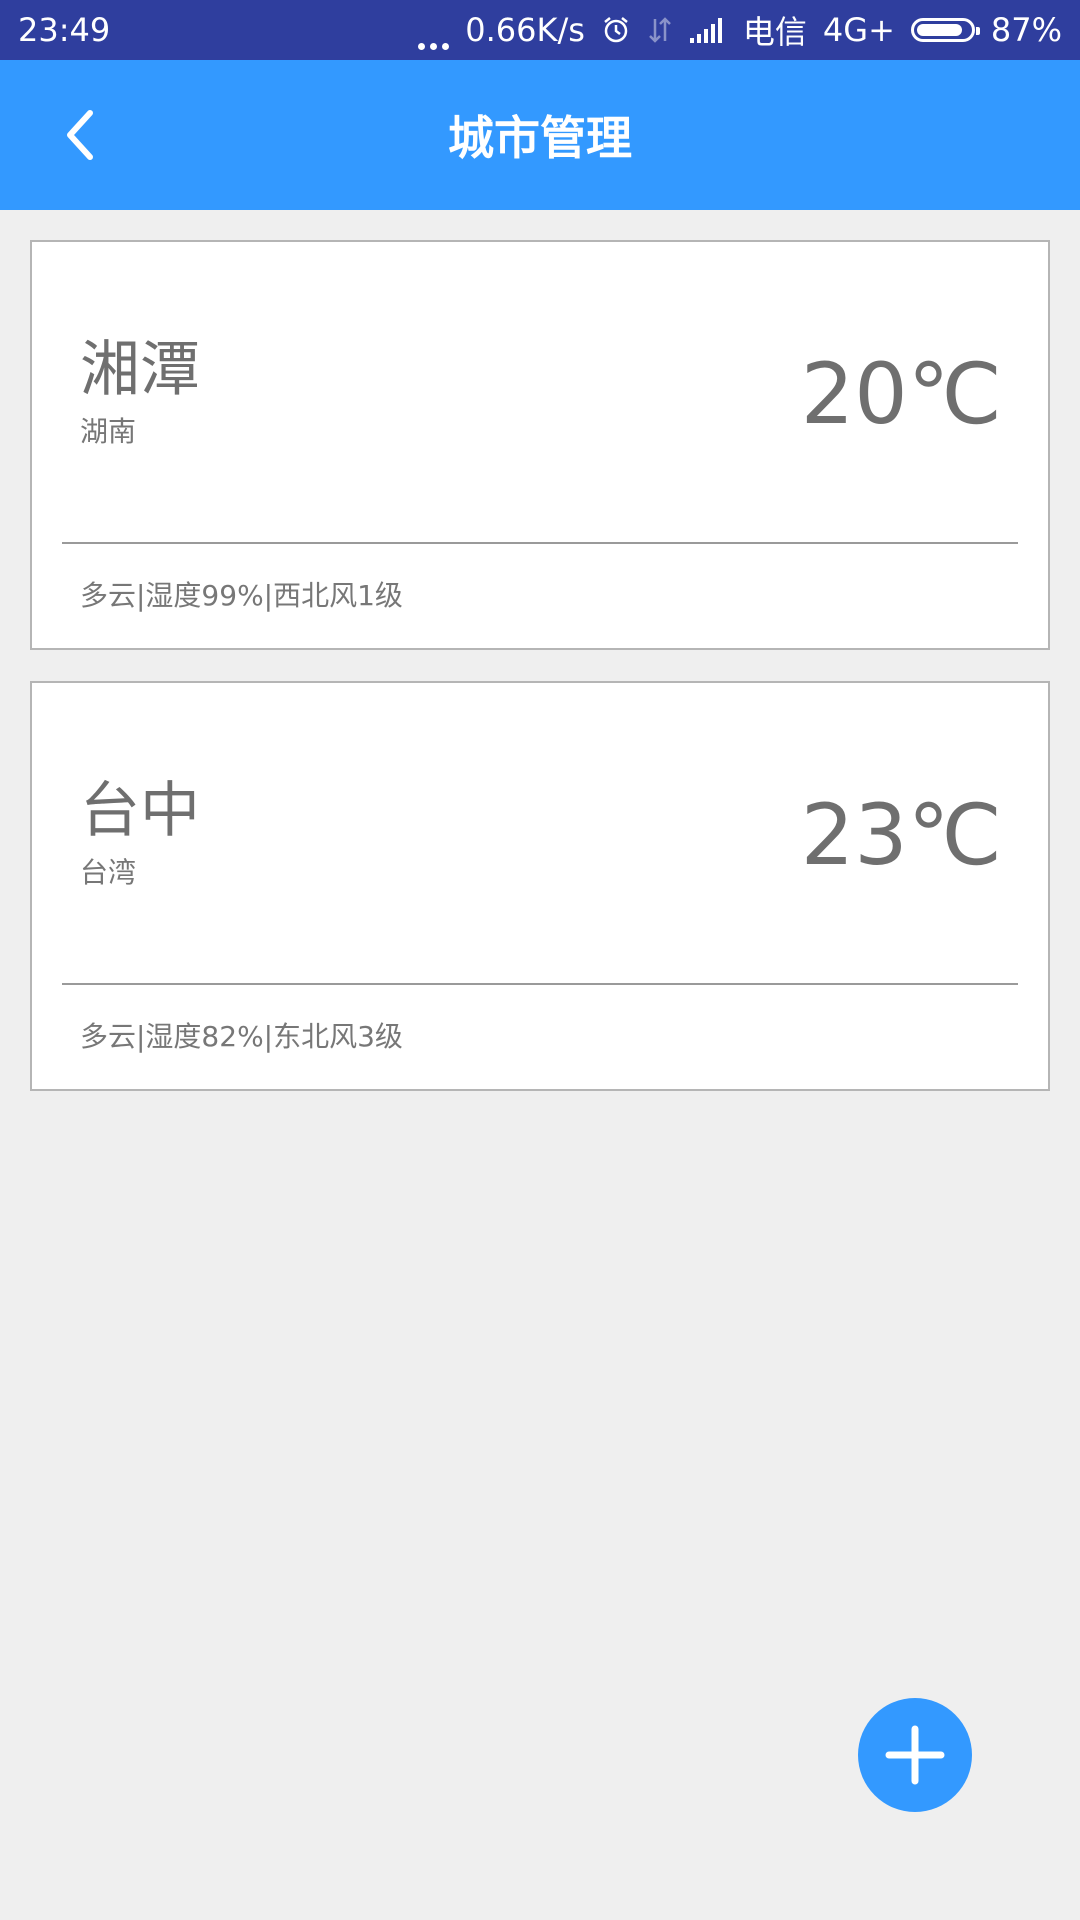 The height and width of the screenshot is (1920, 1080). What do you see at coordinates (140, 370) in the screenshot?
I see `city-name: 湘潭` at bounding box center [140, 370].